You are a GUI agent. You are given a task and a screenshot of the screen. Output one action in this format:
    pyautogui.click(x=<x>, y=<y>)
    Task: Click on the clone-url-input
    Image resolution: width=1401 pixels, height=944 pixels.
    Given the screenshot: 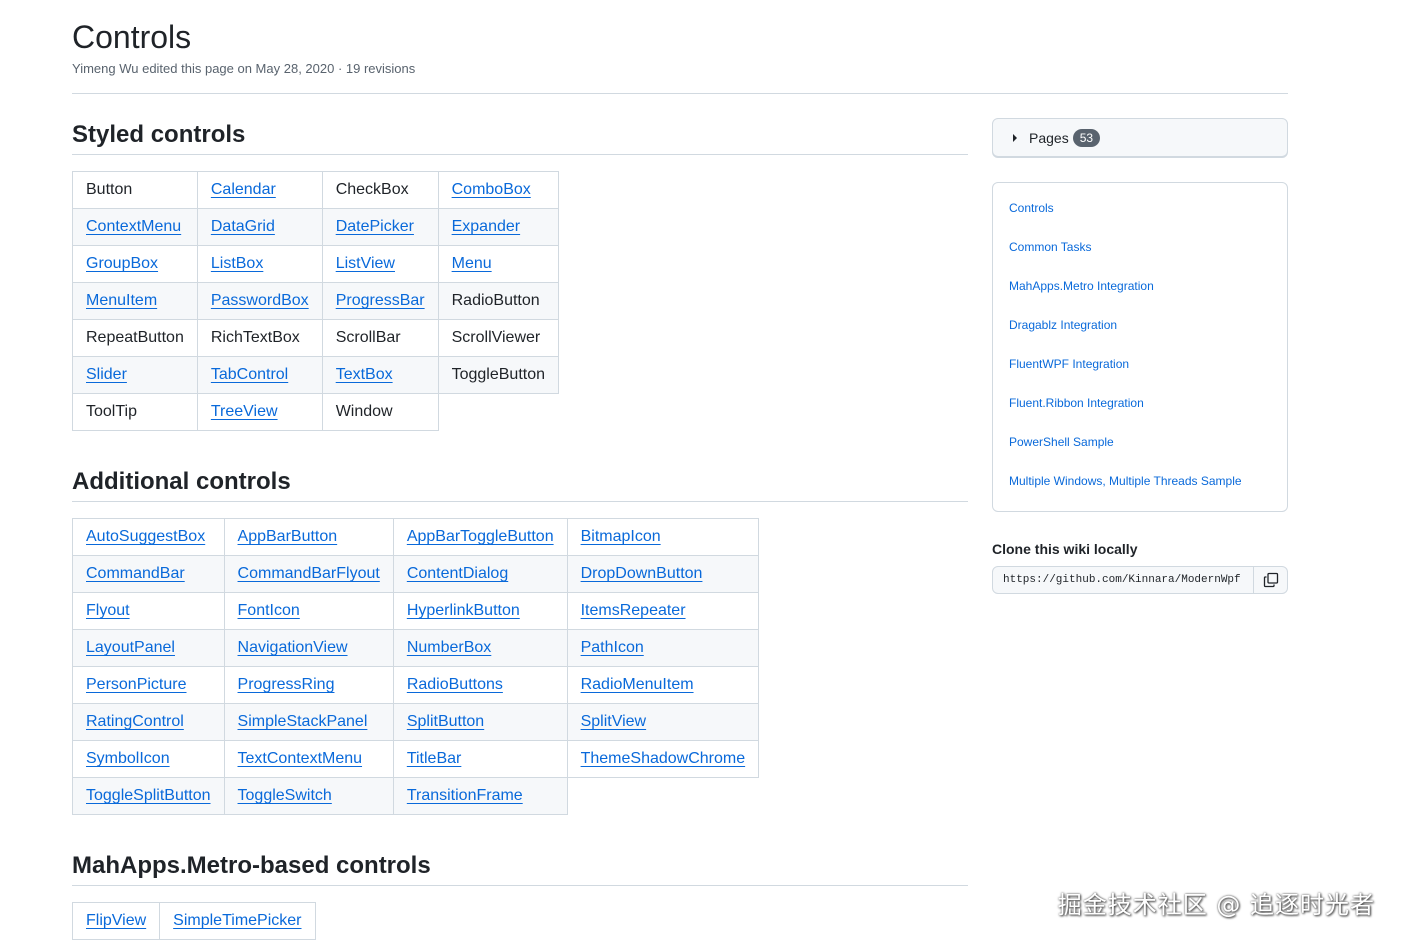 What is the action you would take?
    pyautogui.click(x=1123, y=580)
    